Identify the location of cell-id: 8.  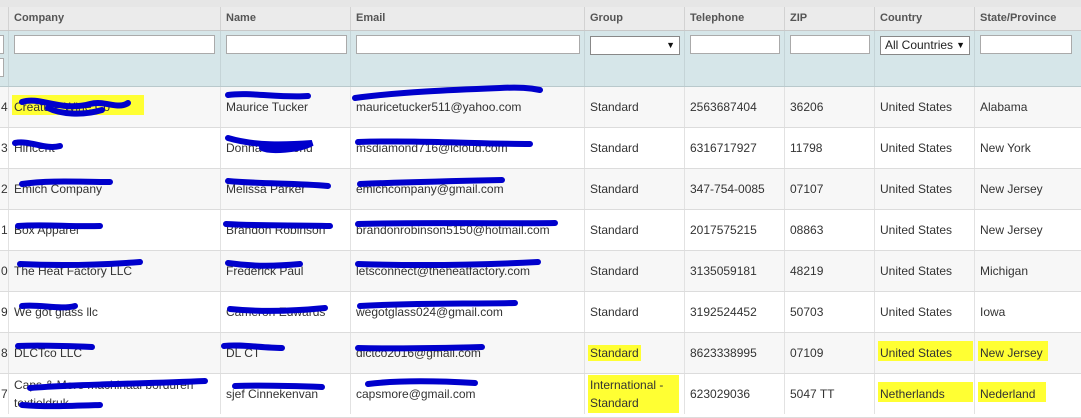
(4, 353).